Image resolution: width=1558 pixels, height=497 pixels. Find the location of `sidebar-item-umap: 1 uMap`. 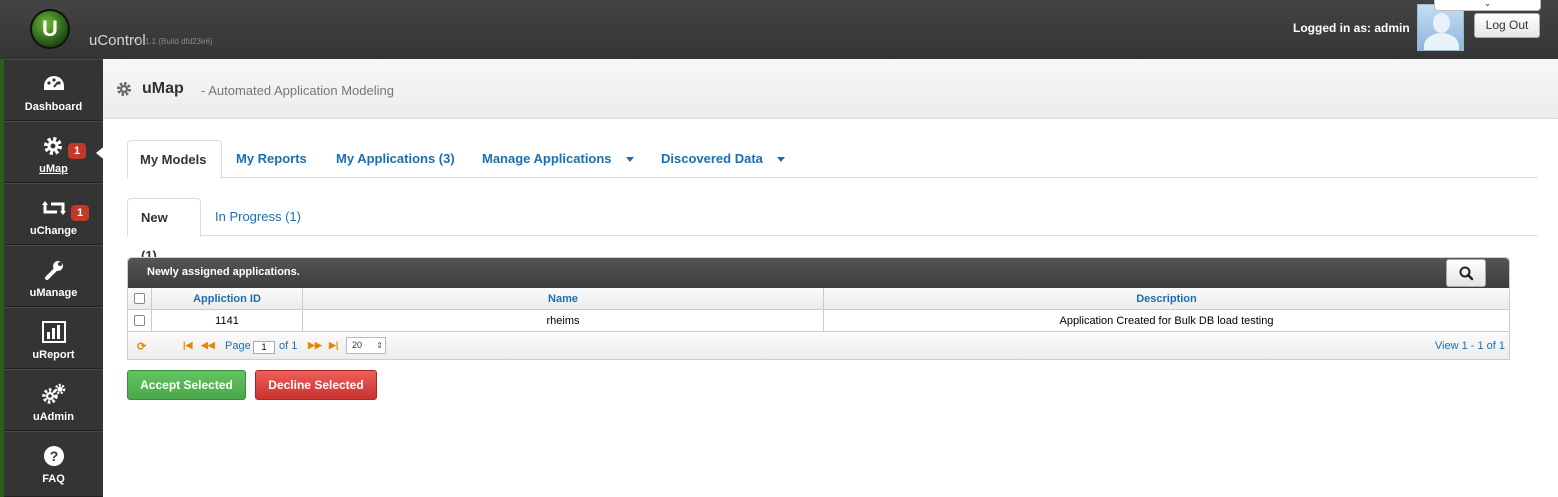

sidebar-item-umap: 1 uMap is located at coordinates (53, 152).